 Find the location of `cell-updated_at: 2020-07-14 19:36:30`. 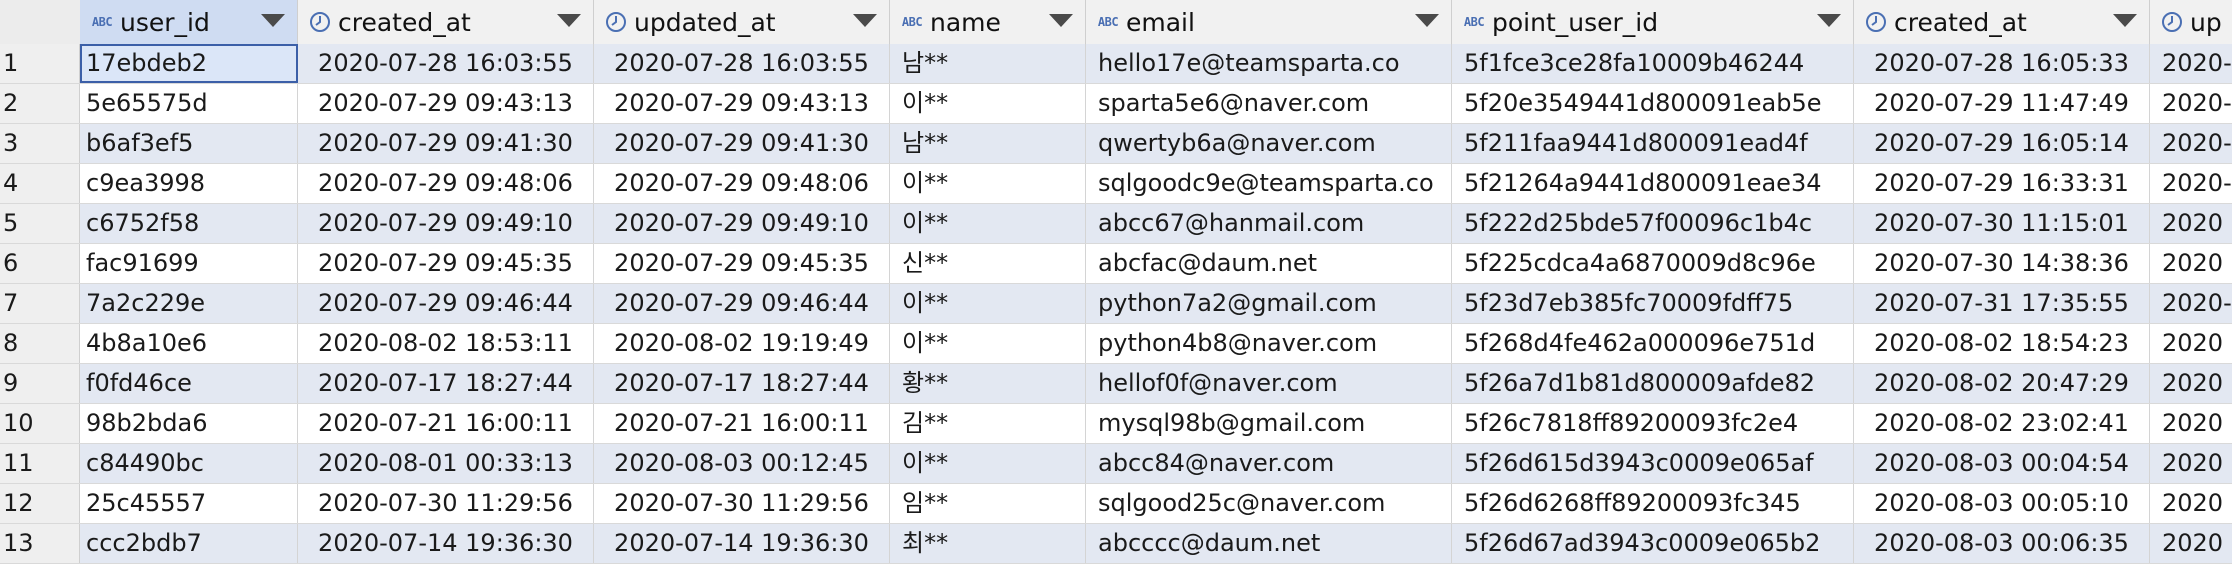

cell-updated_at: 2020-07-14 19:36:30 is located at coordinates (742, 543).